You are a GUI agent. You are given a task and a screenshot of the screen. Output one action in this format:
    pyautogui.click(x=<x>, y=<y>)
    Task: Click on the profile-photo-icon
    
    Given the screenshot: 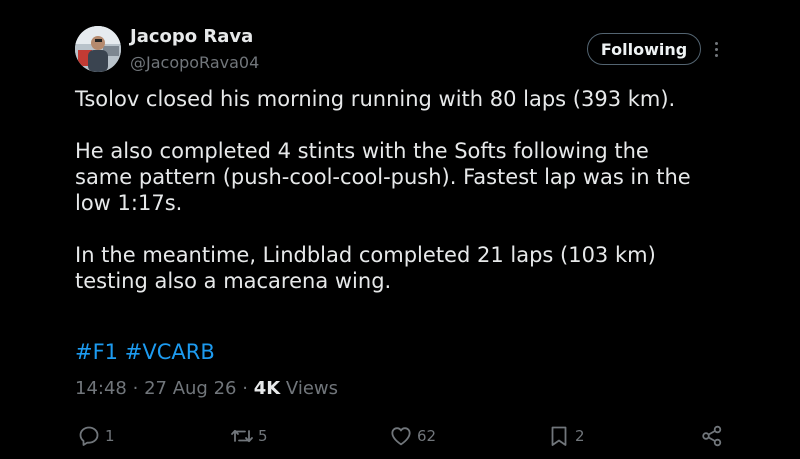 What is the action you would take?
    pyautogui.click(x=98, y=49)
    